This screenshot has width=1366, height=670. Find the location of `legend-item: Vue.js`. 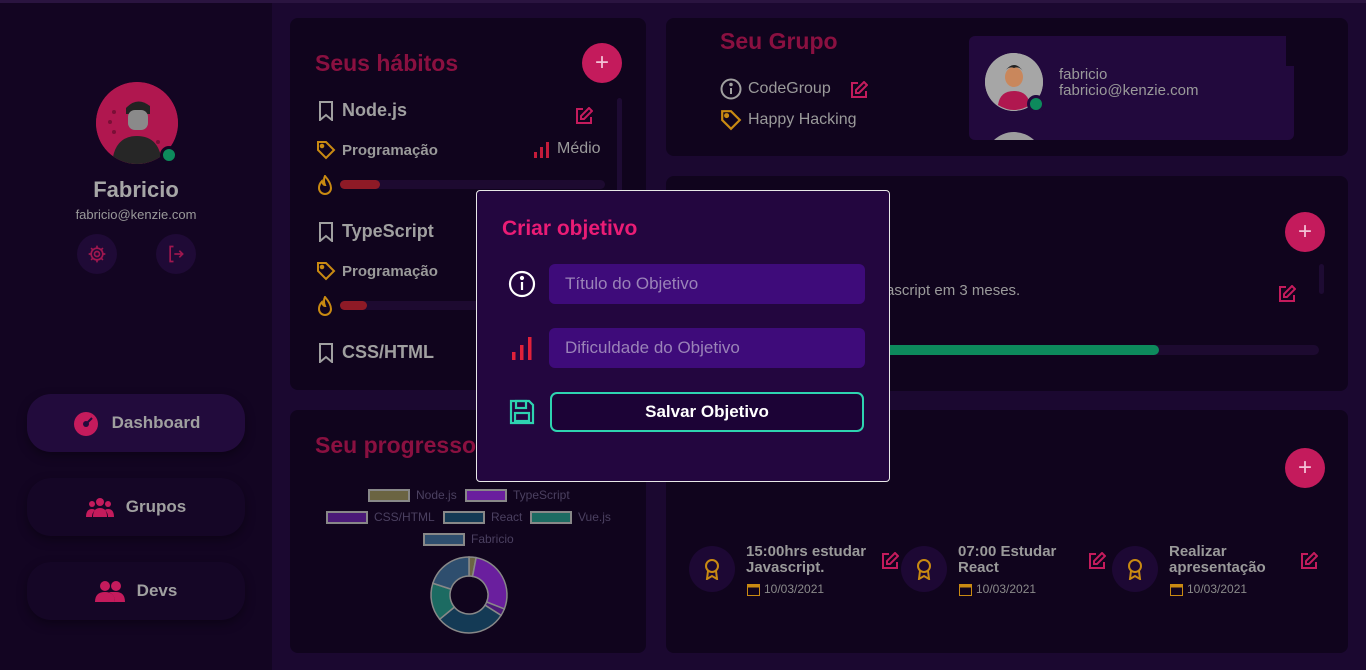

legend-item: Vue.js is located at coordinates (570, 517).